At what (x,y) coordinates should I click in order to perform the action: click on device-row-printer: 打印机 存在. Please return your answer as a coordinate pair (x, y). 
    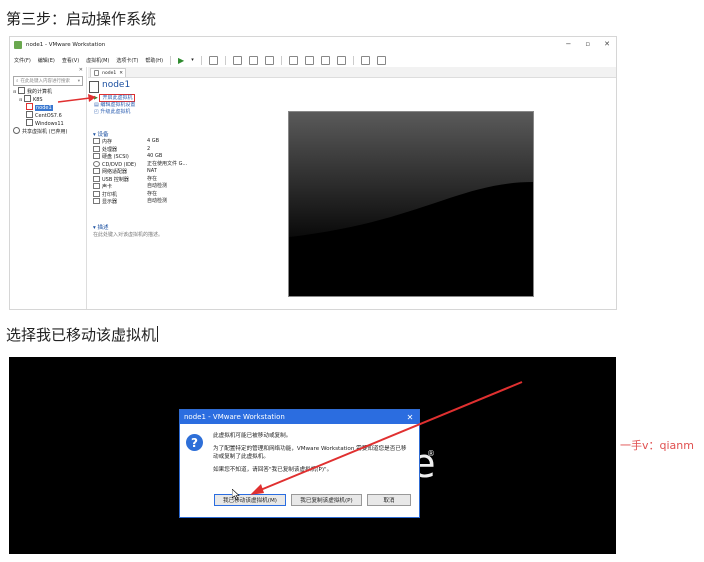
    Looking at the image, I should click on (140, 194).